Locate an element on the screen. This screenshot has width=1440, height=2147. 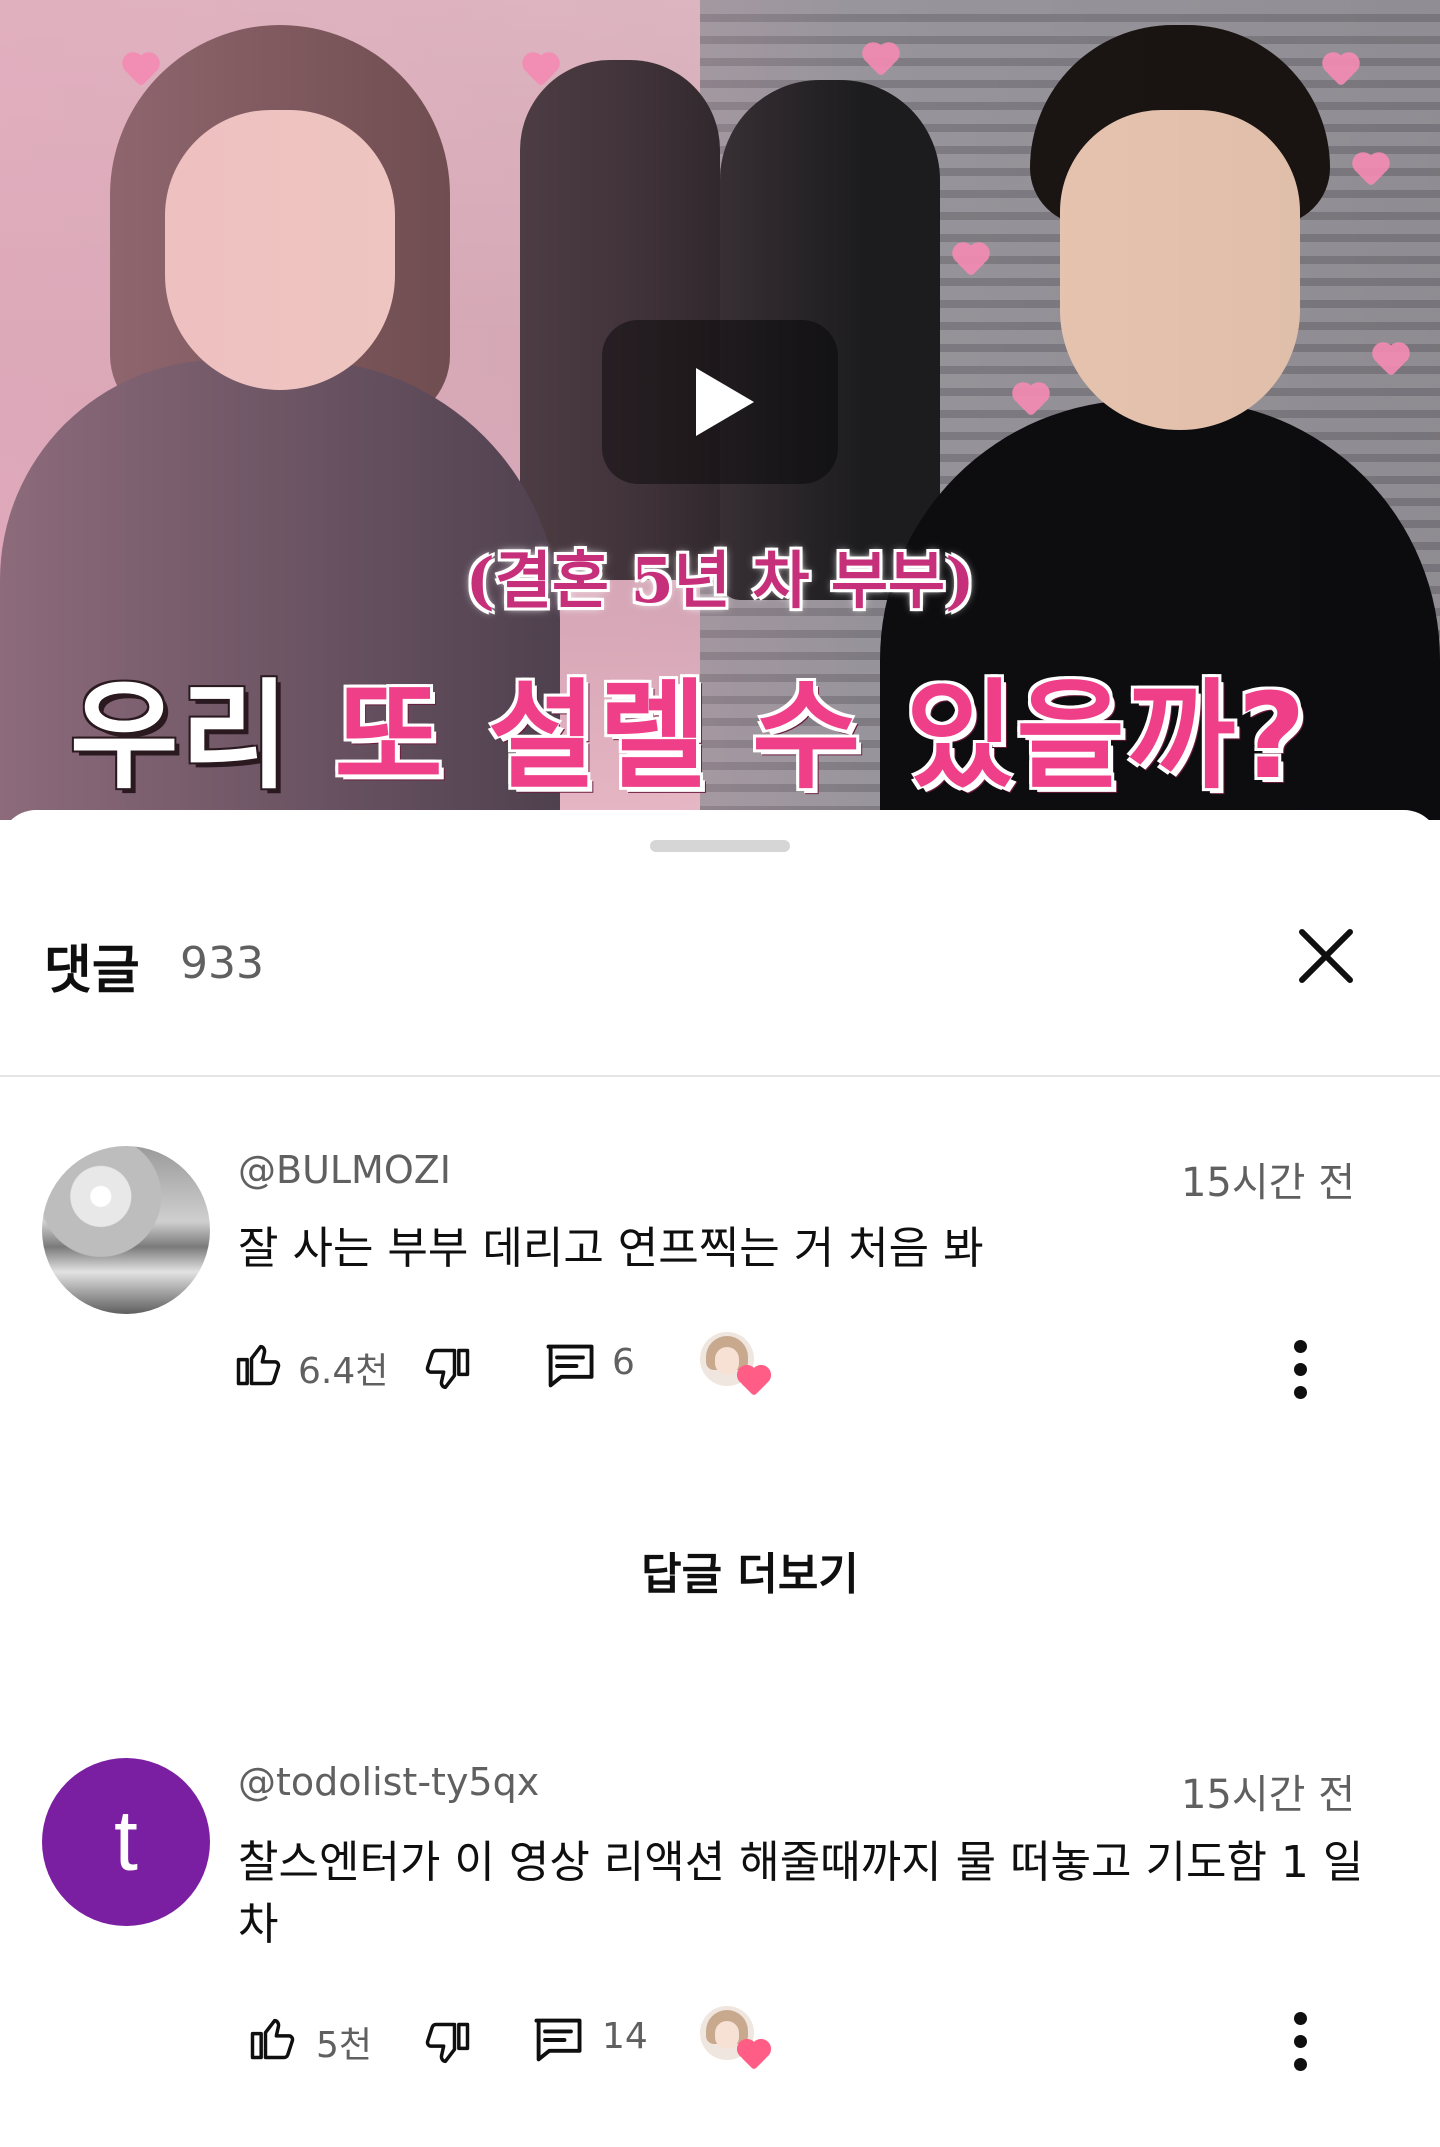
reply-count: 6 is located at coordinates (623, 1362).